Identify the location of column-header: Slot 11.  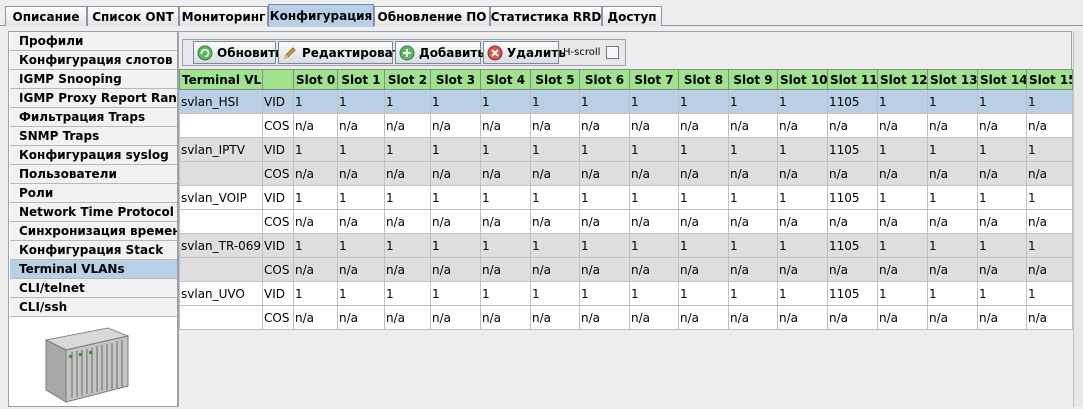
(852, 79).